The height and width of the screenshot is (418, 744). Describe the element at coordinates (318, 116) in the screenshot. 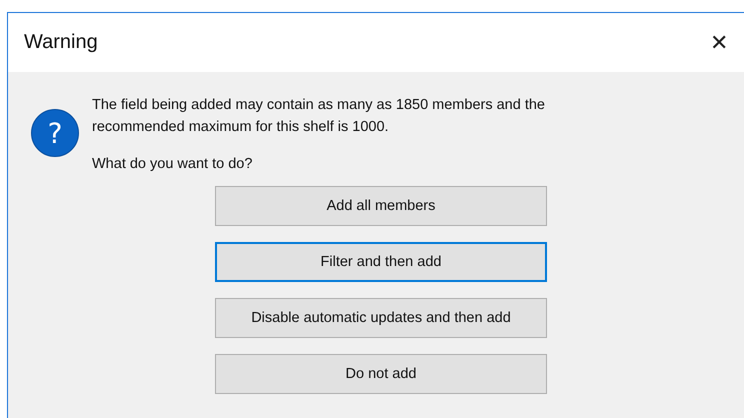

I see `warning-message: The field being added may contain as many as 1850 members and the recommended maximum for this shelf is 1000.` at that location.